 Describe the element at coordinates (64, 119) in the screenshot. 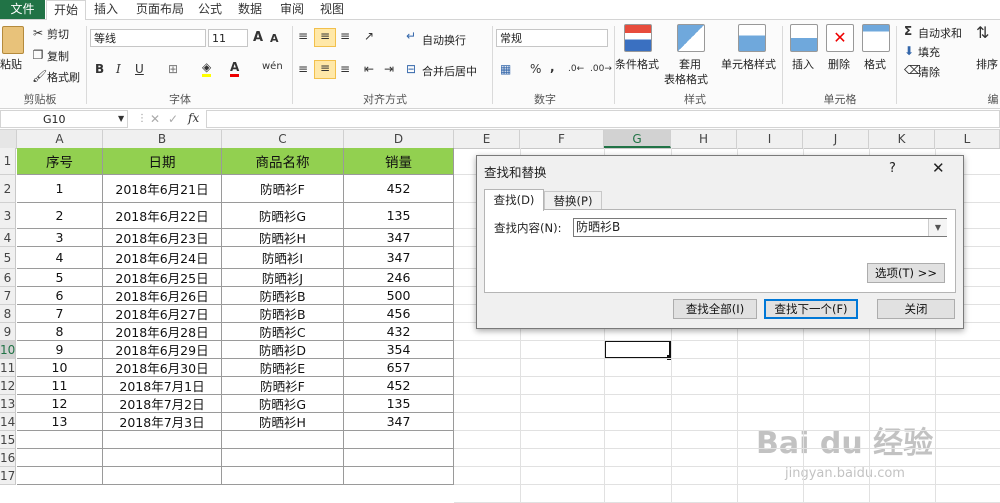

I see `name-box: G10` at that location.